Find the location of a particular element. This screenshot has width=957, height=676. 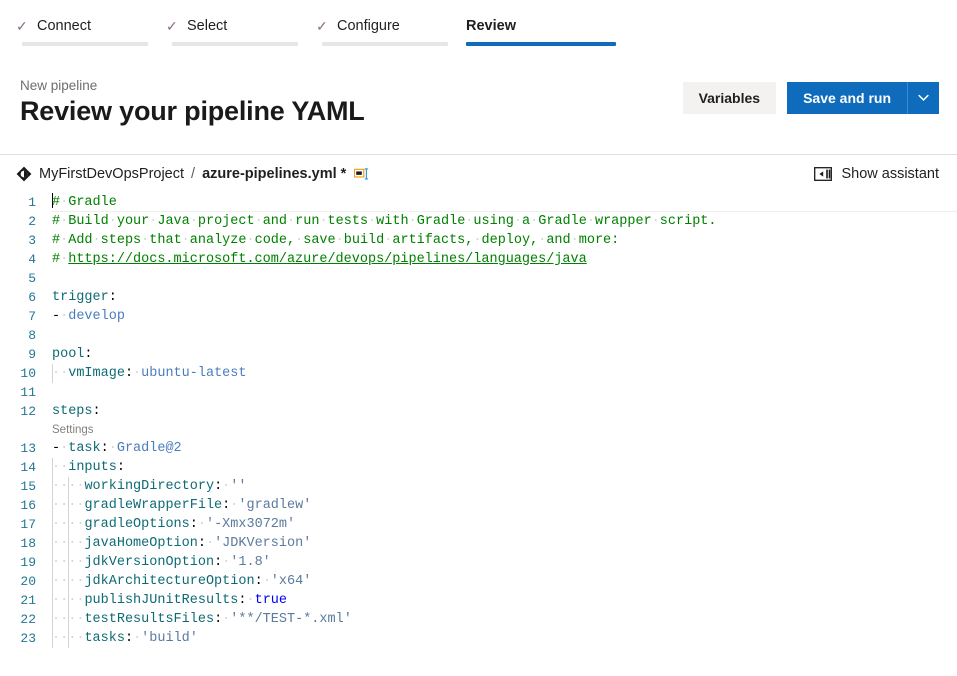

variables-button: Variables is located at coordinates (729, 98).